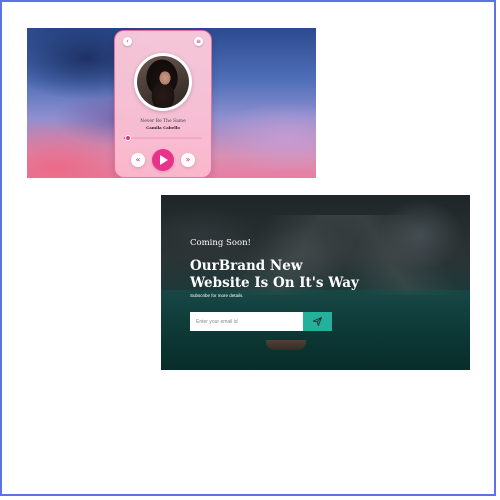 The height and width of the screenshot is (500, 500). I want to click on progress-slider, so click(163, 138).